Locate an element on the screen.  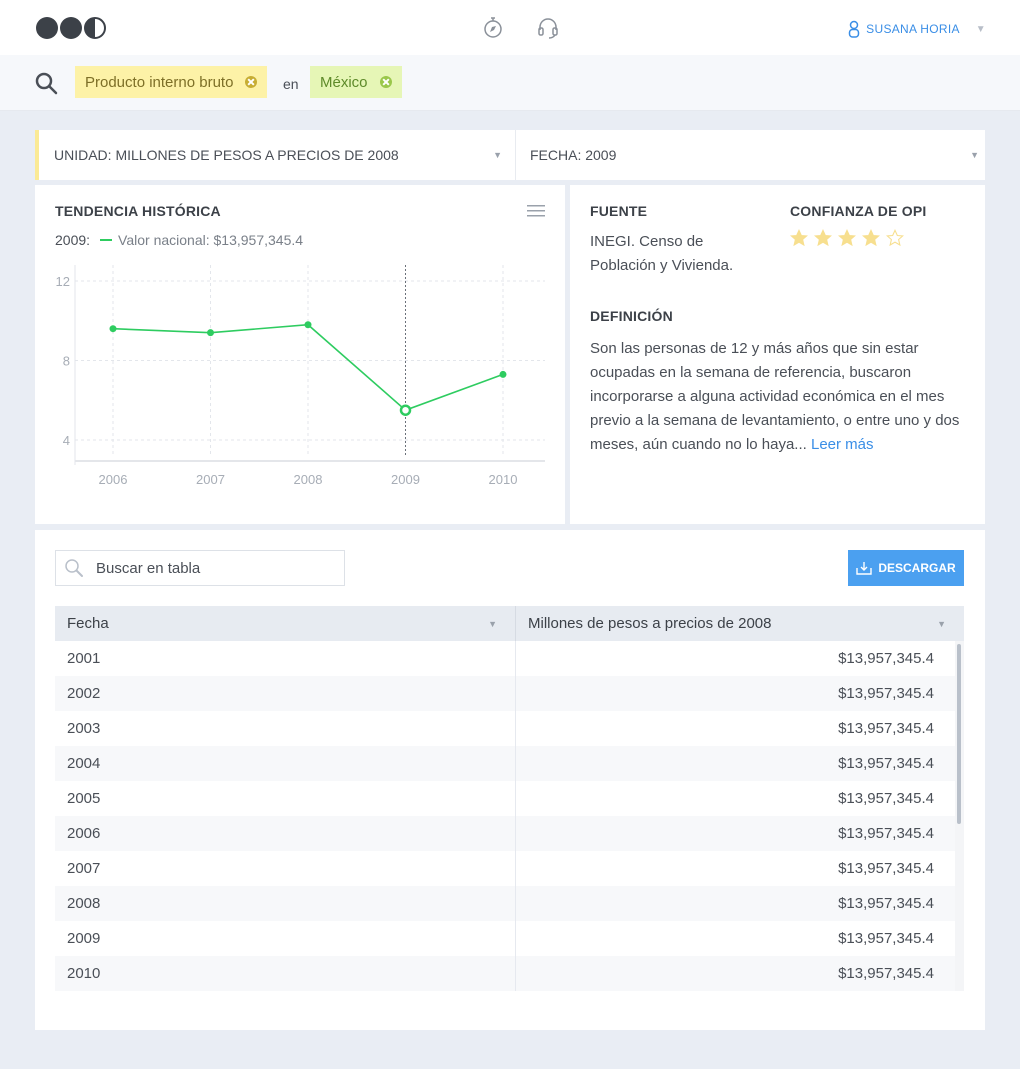
table-row: 2010 $13,957,345.4 is located at coordinates (505, 973).